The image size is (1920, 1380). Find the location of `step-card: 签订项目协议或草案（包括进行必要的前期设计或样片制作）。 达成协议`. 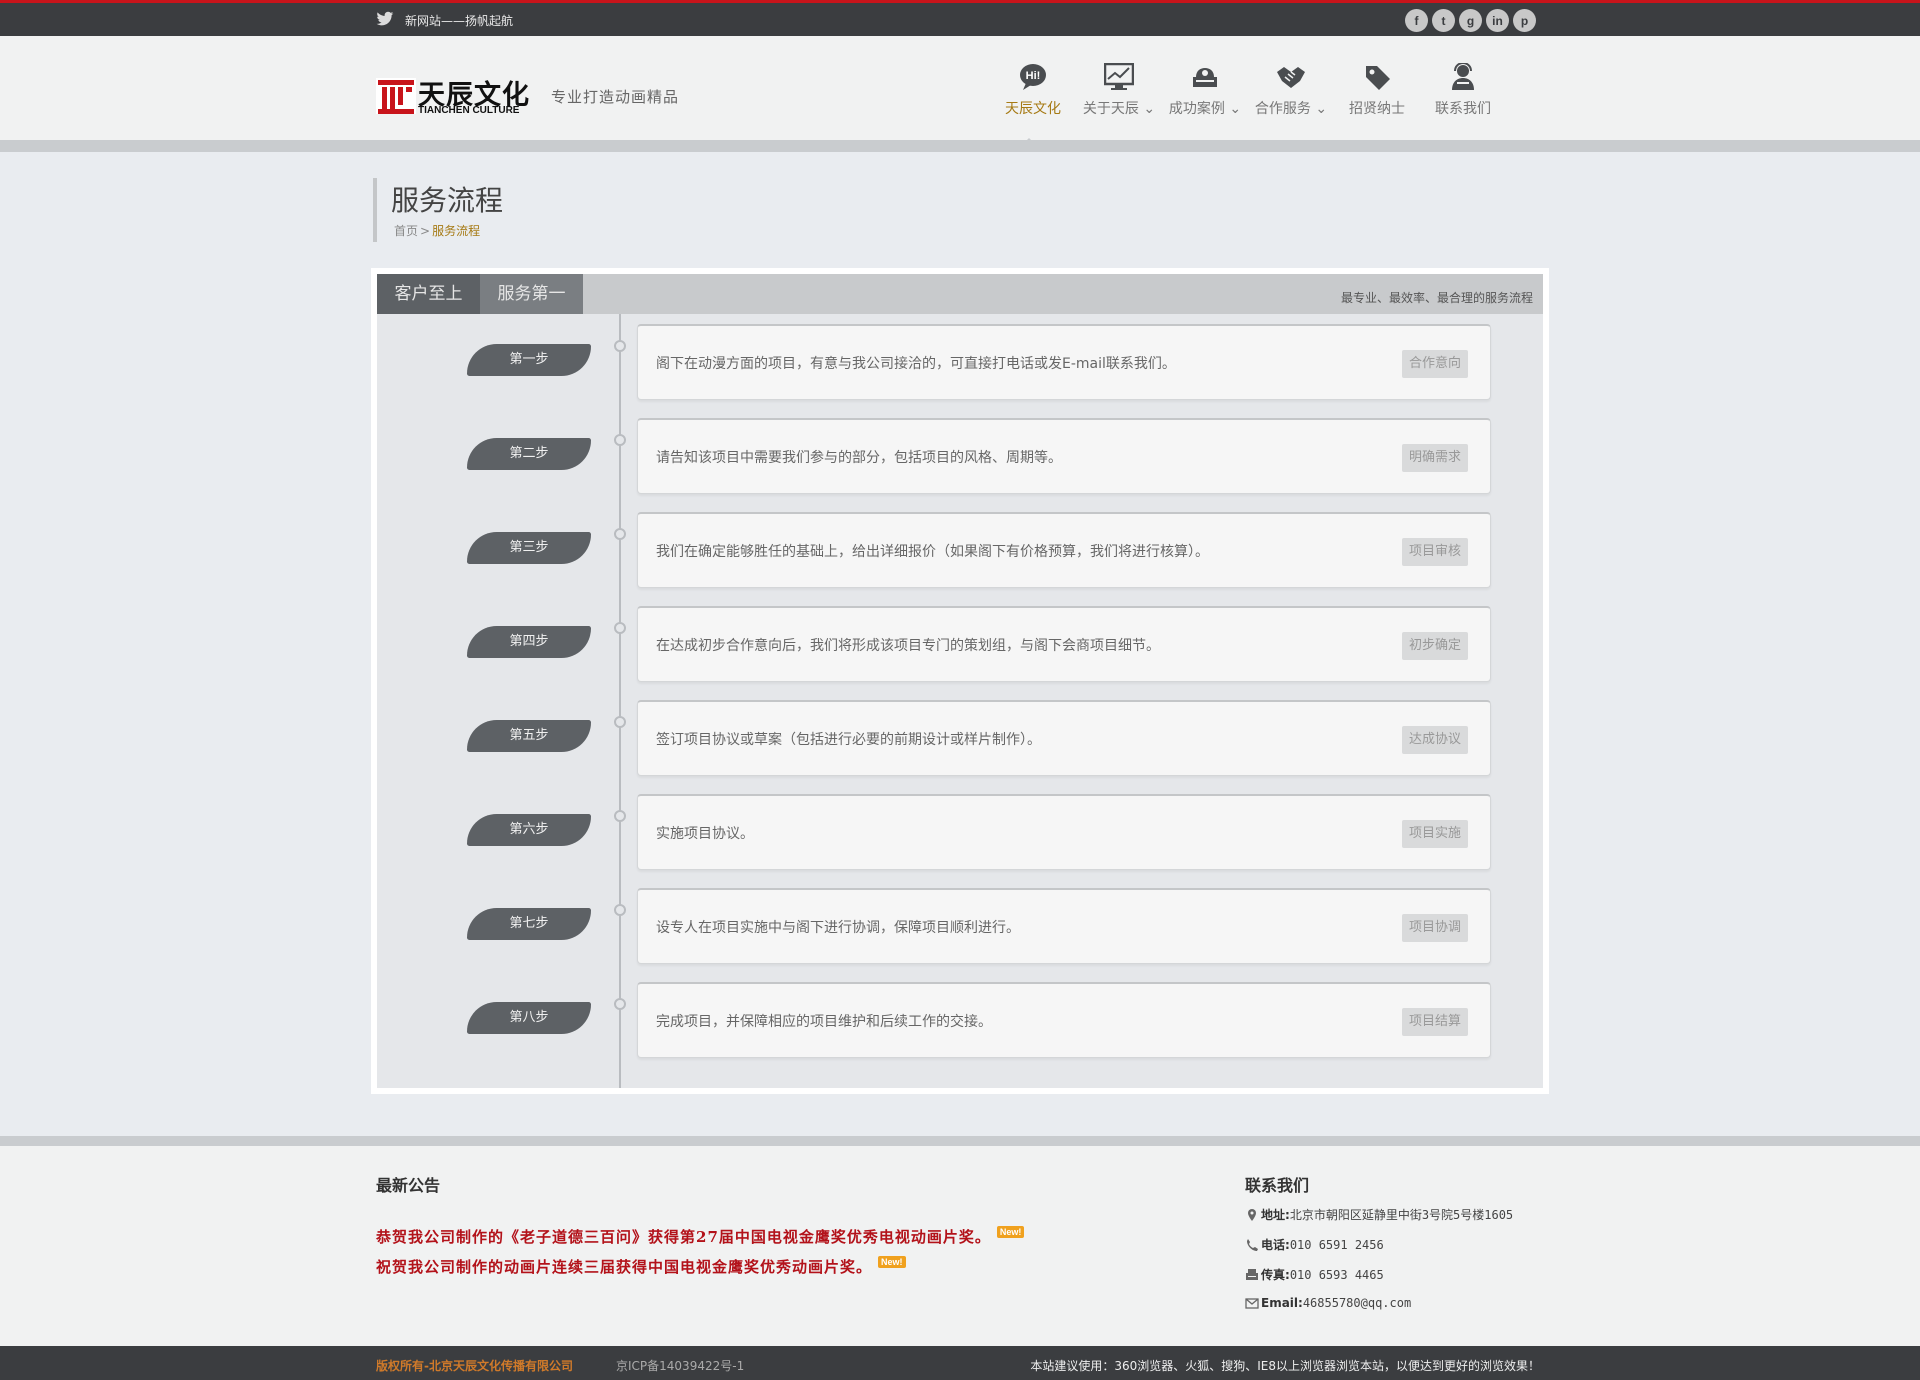

step-card: 签订项目协议或草案（包括进行必要的前期设计或样片制作）。 达成协议 is located at coordinates (1064, 738).